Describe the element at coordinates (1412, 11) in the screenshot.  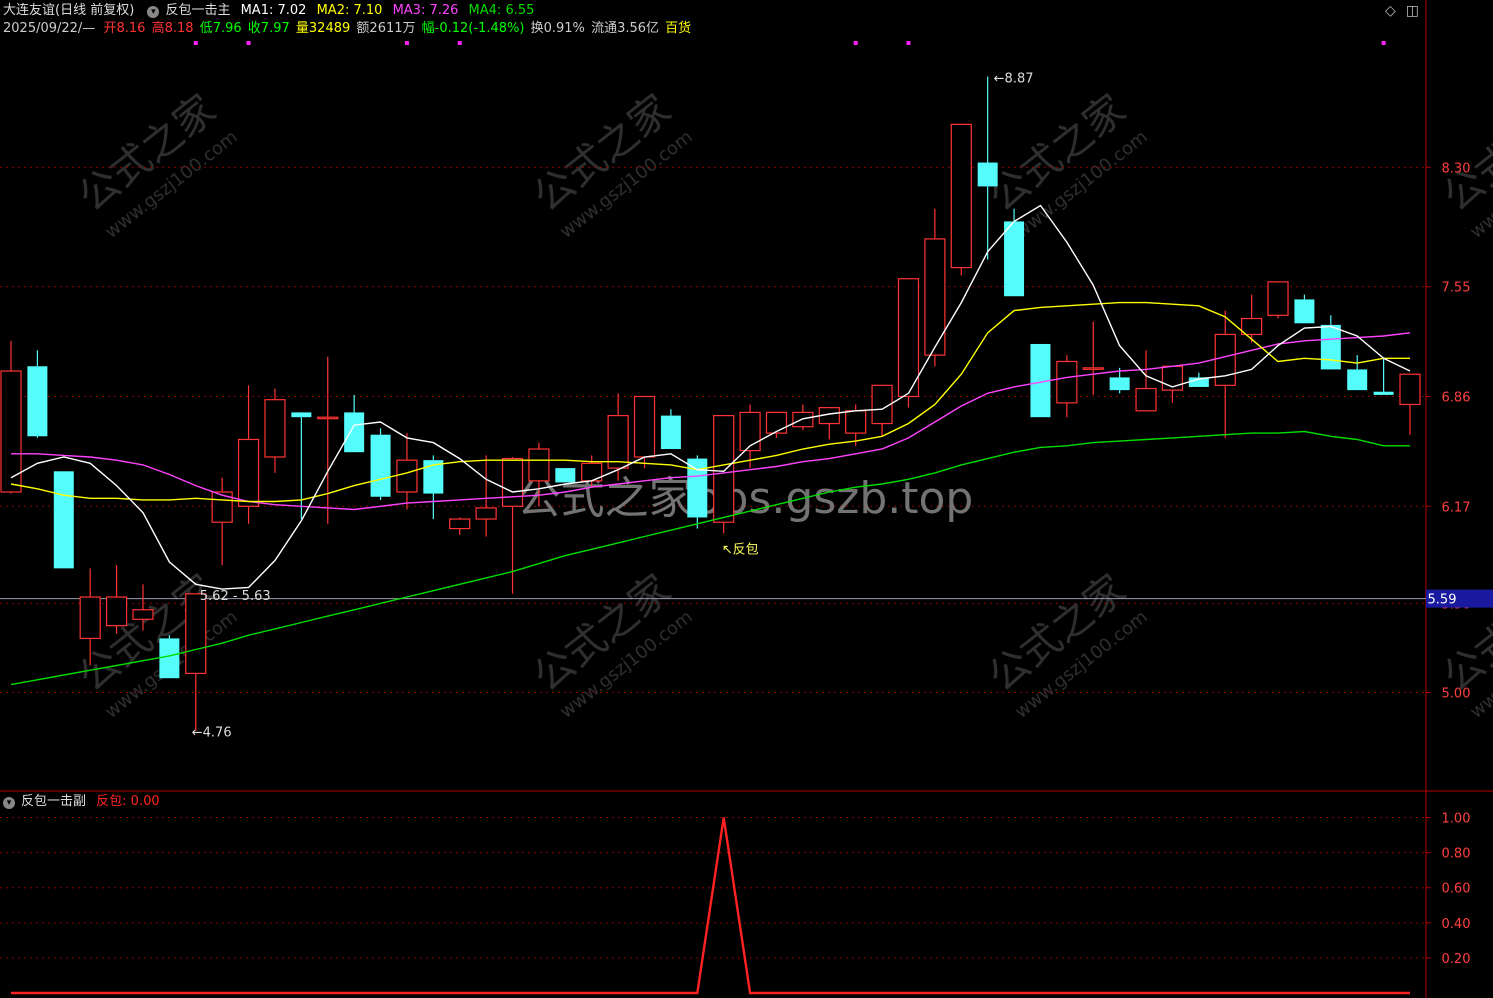
I see `restore-window-icon: ◫` at that location.